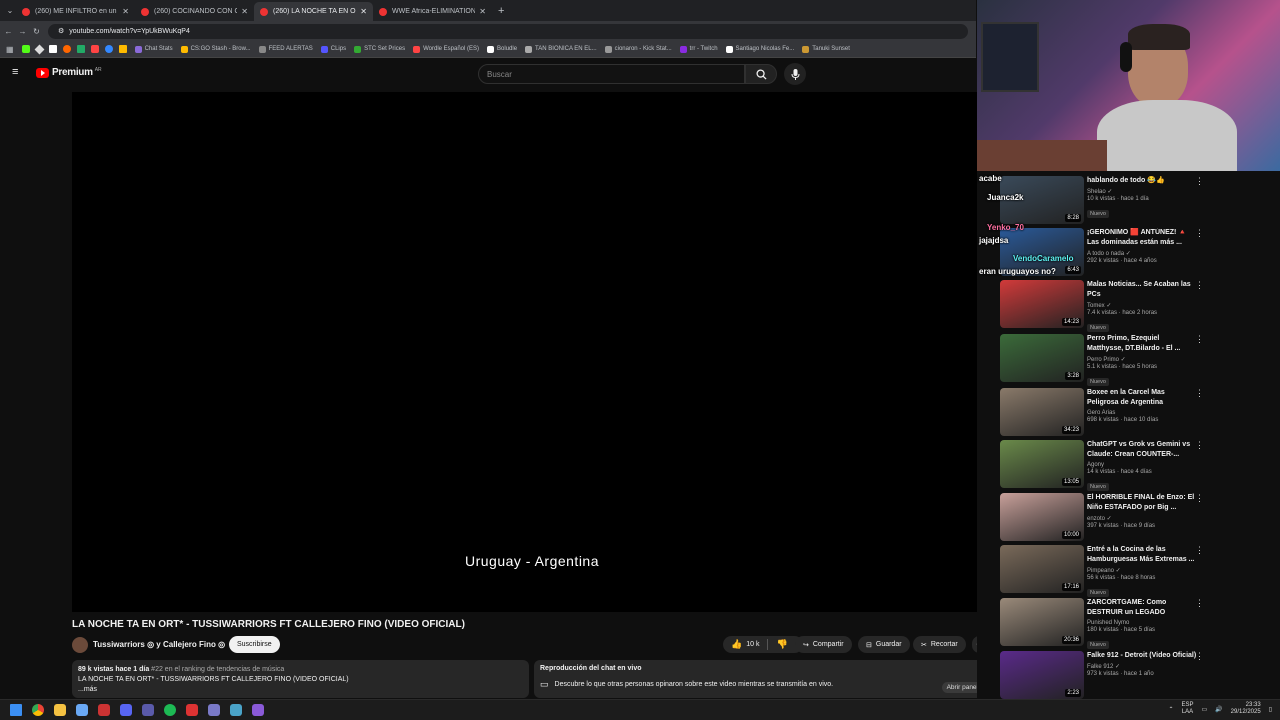  Describe the element at coordinates (761, 74) in the screenshot. I see `search-button` at that location.